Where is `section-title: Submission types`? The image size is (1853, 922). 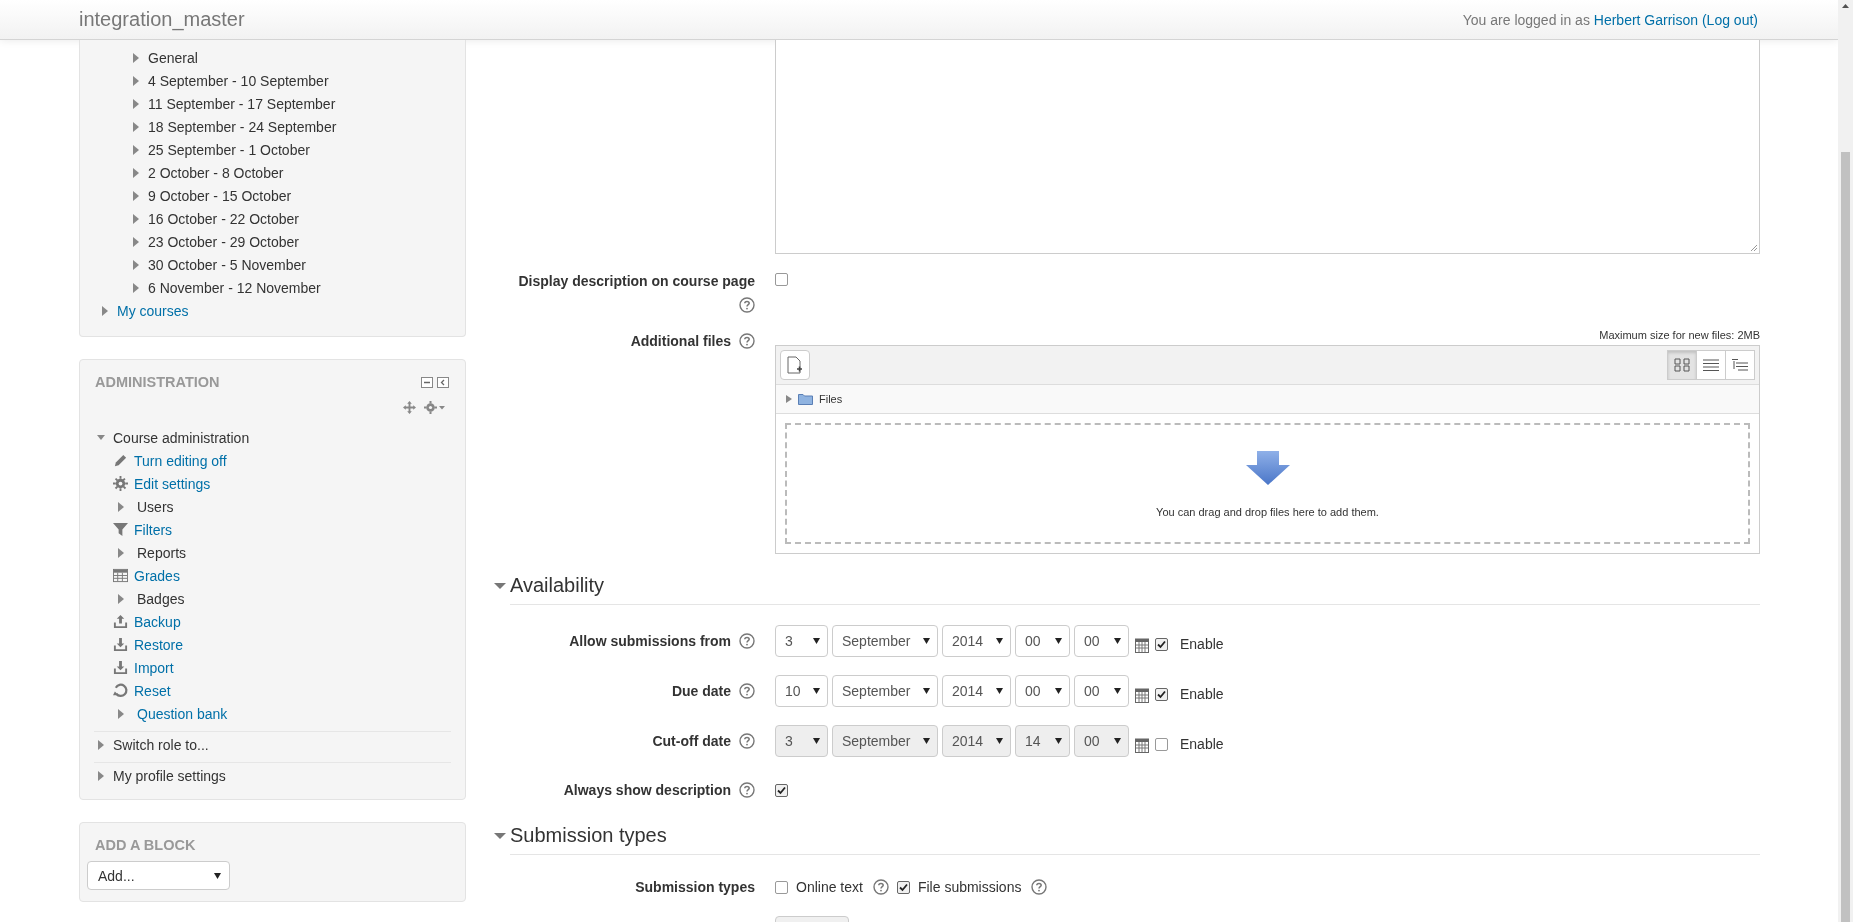 section-title: Submission types is located at coordinates (588, 835).